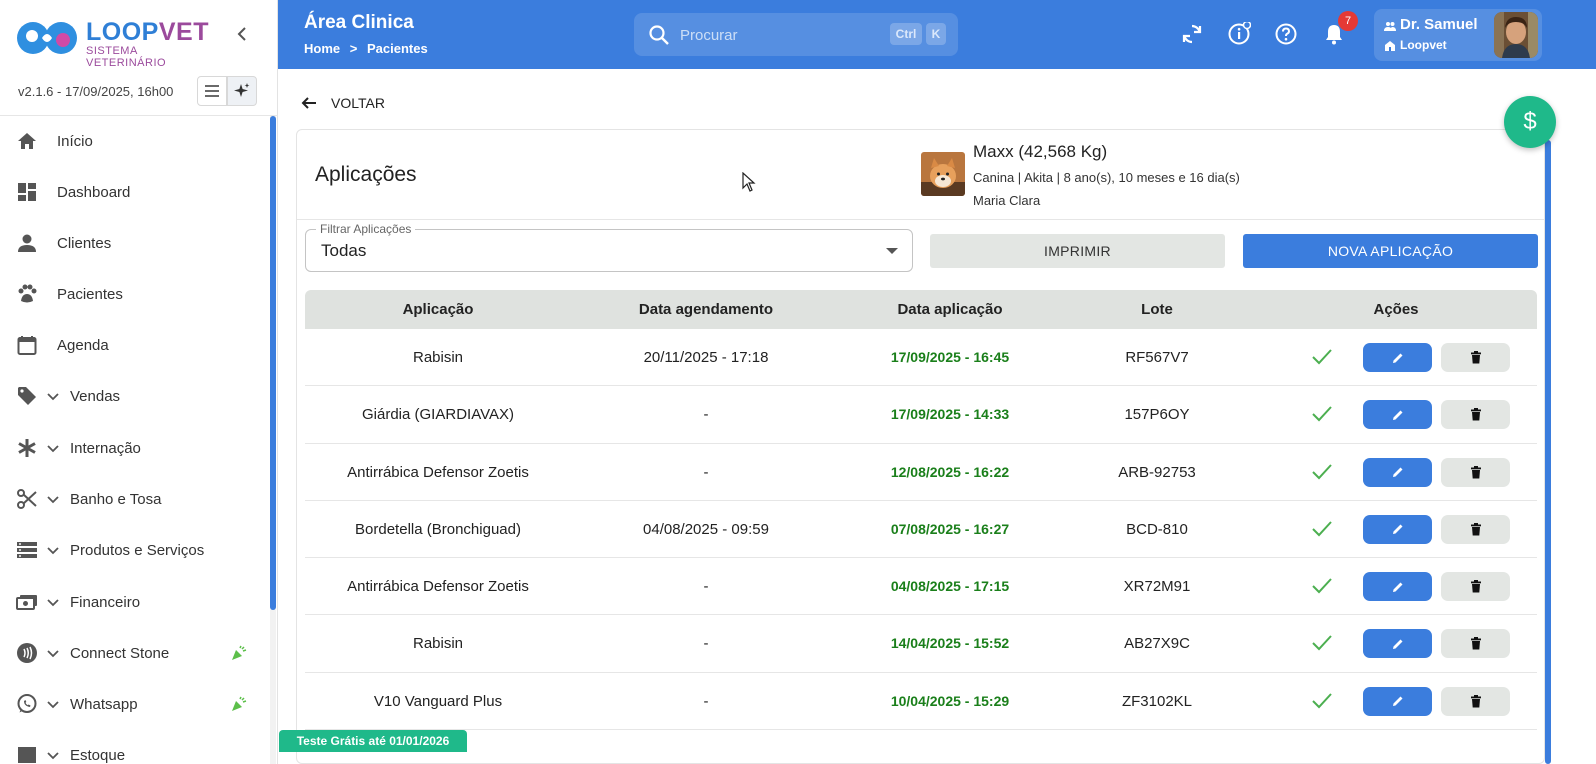 This screenshot has height=764, width=1596. What do you see at coordinates (27, 499) in the screenshot?
I see `scissors-icon` at bounding box center [27, 499].